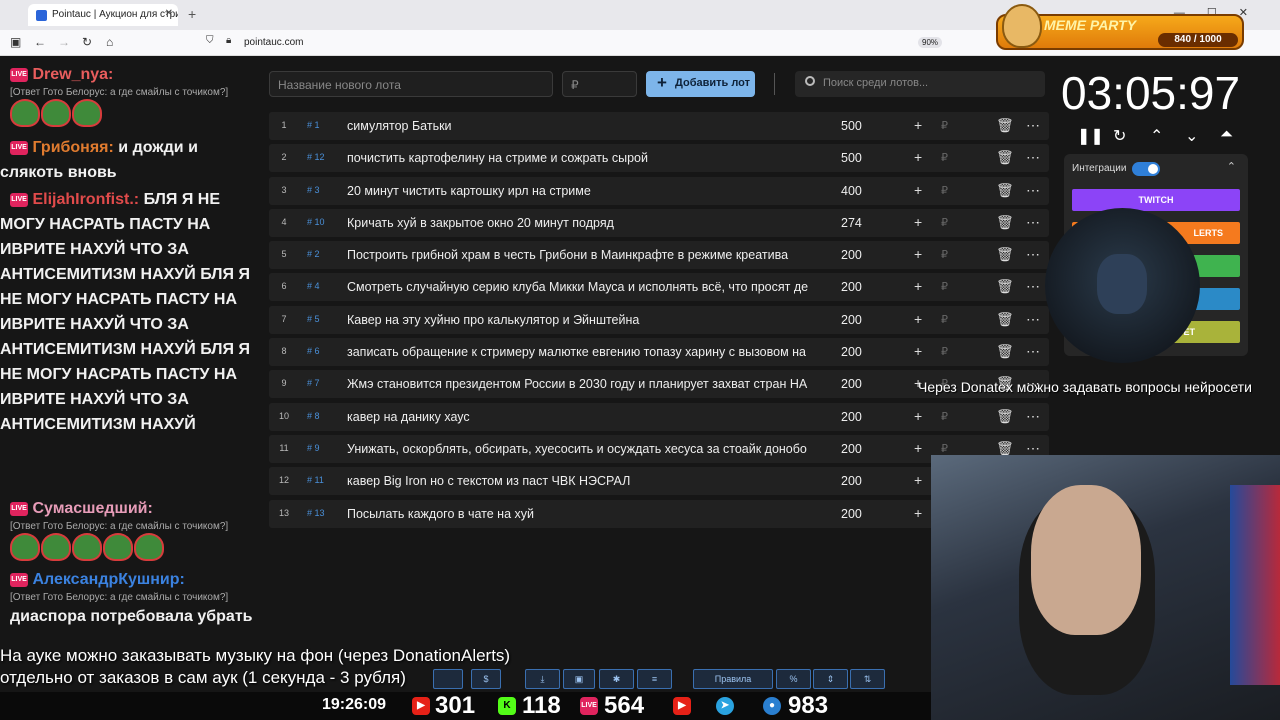 The height and width of the screenshot is (720, 1280). What do you see at coordinates (830, 679) in the screenshot?
I see `split-button: ⇕` at bounding box center [830, 679].